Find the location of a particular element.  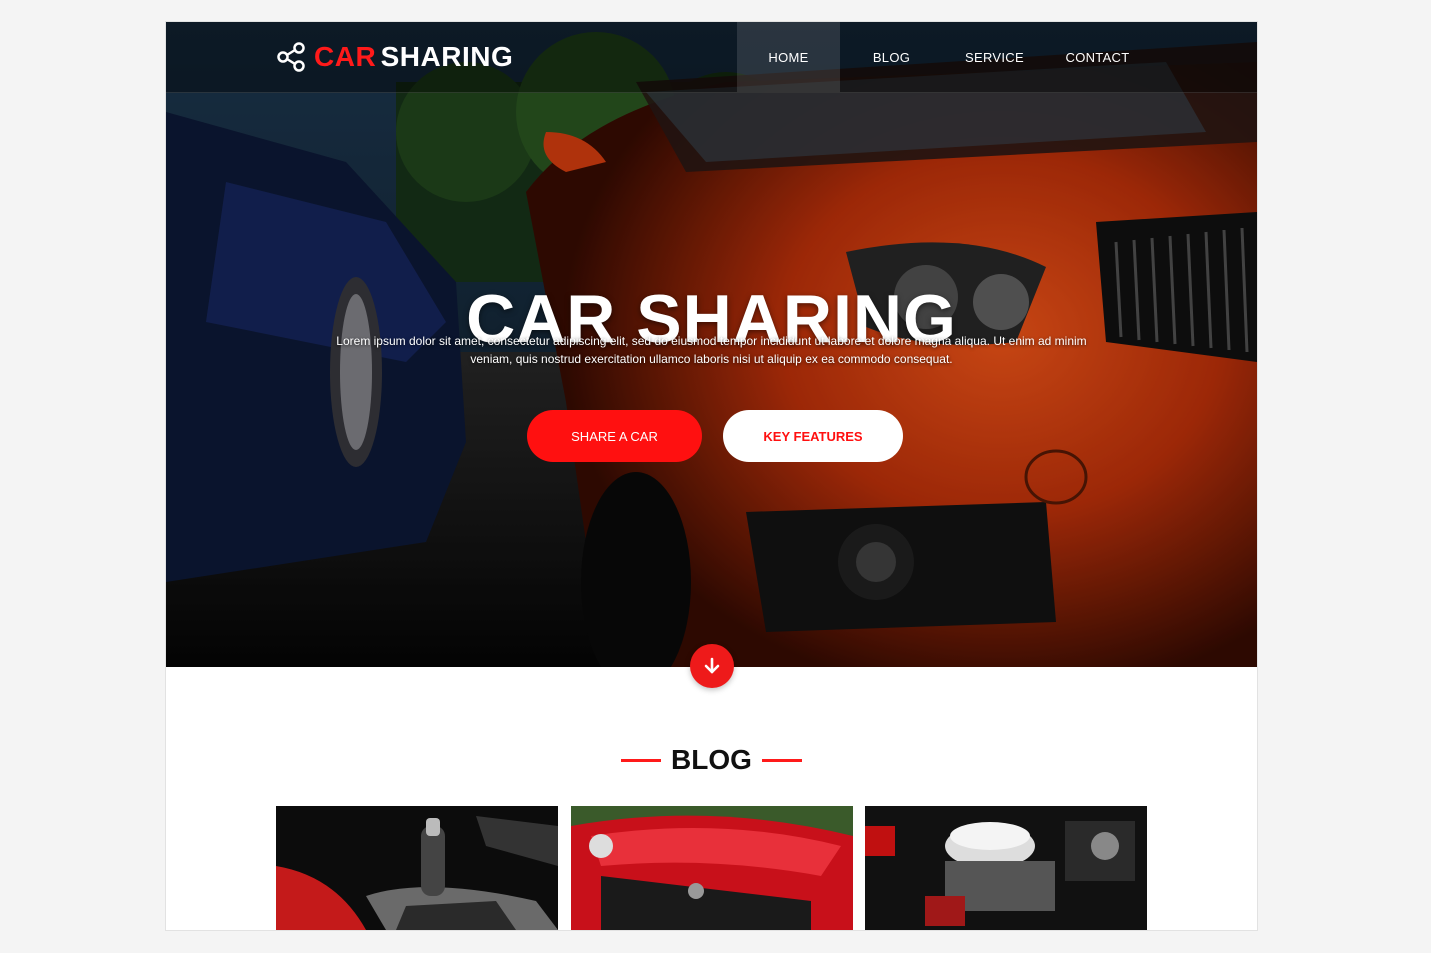

nav-item-blog: BLOG is located at coordinates (891, 57).